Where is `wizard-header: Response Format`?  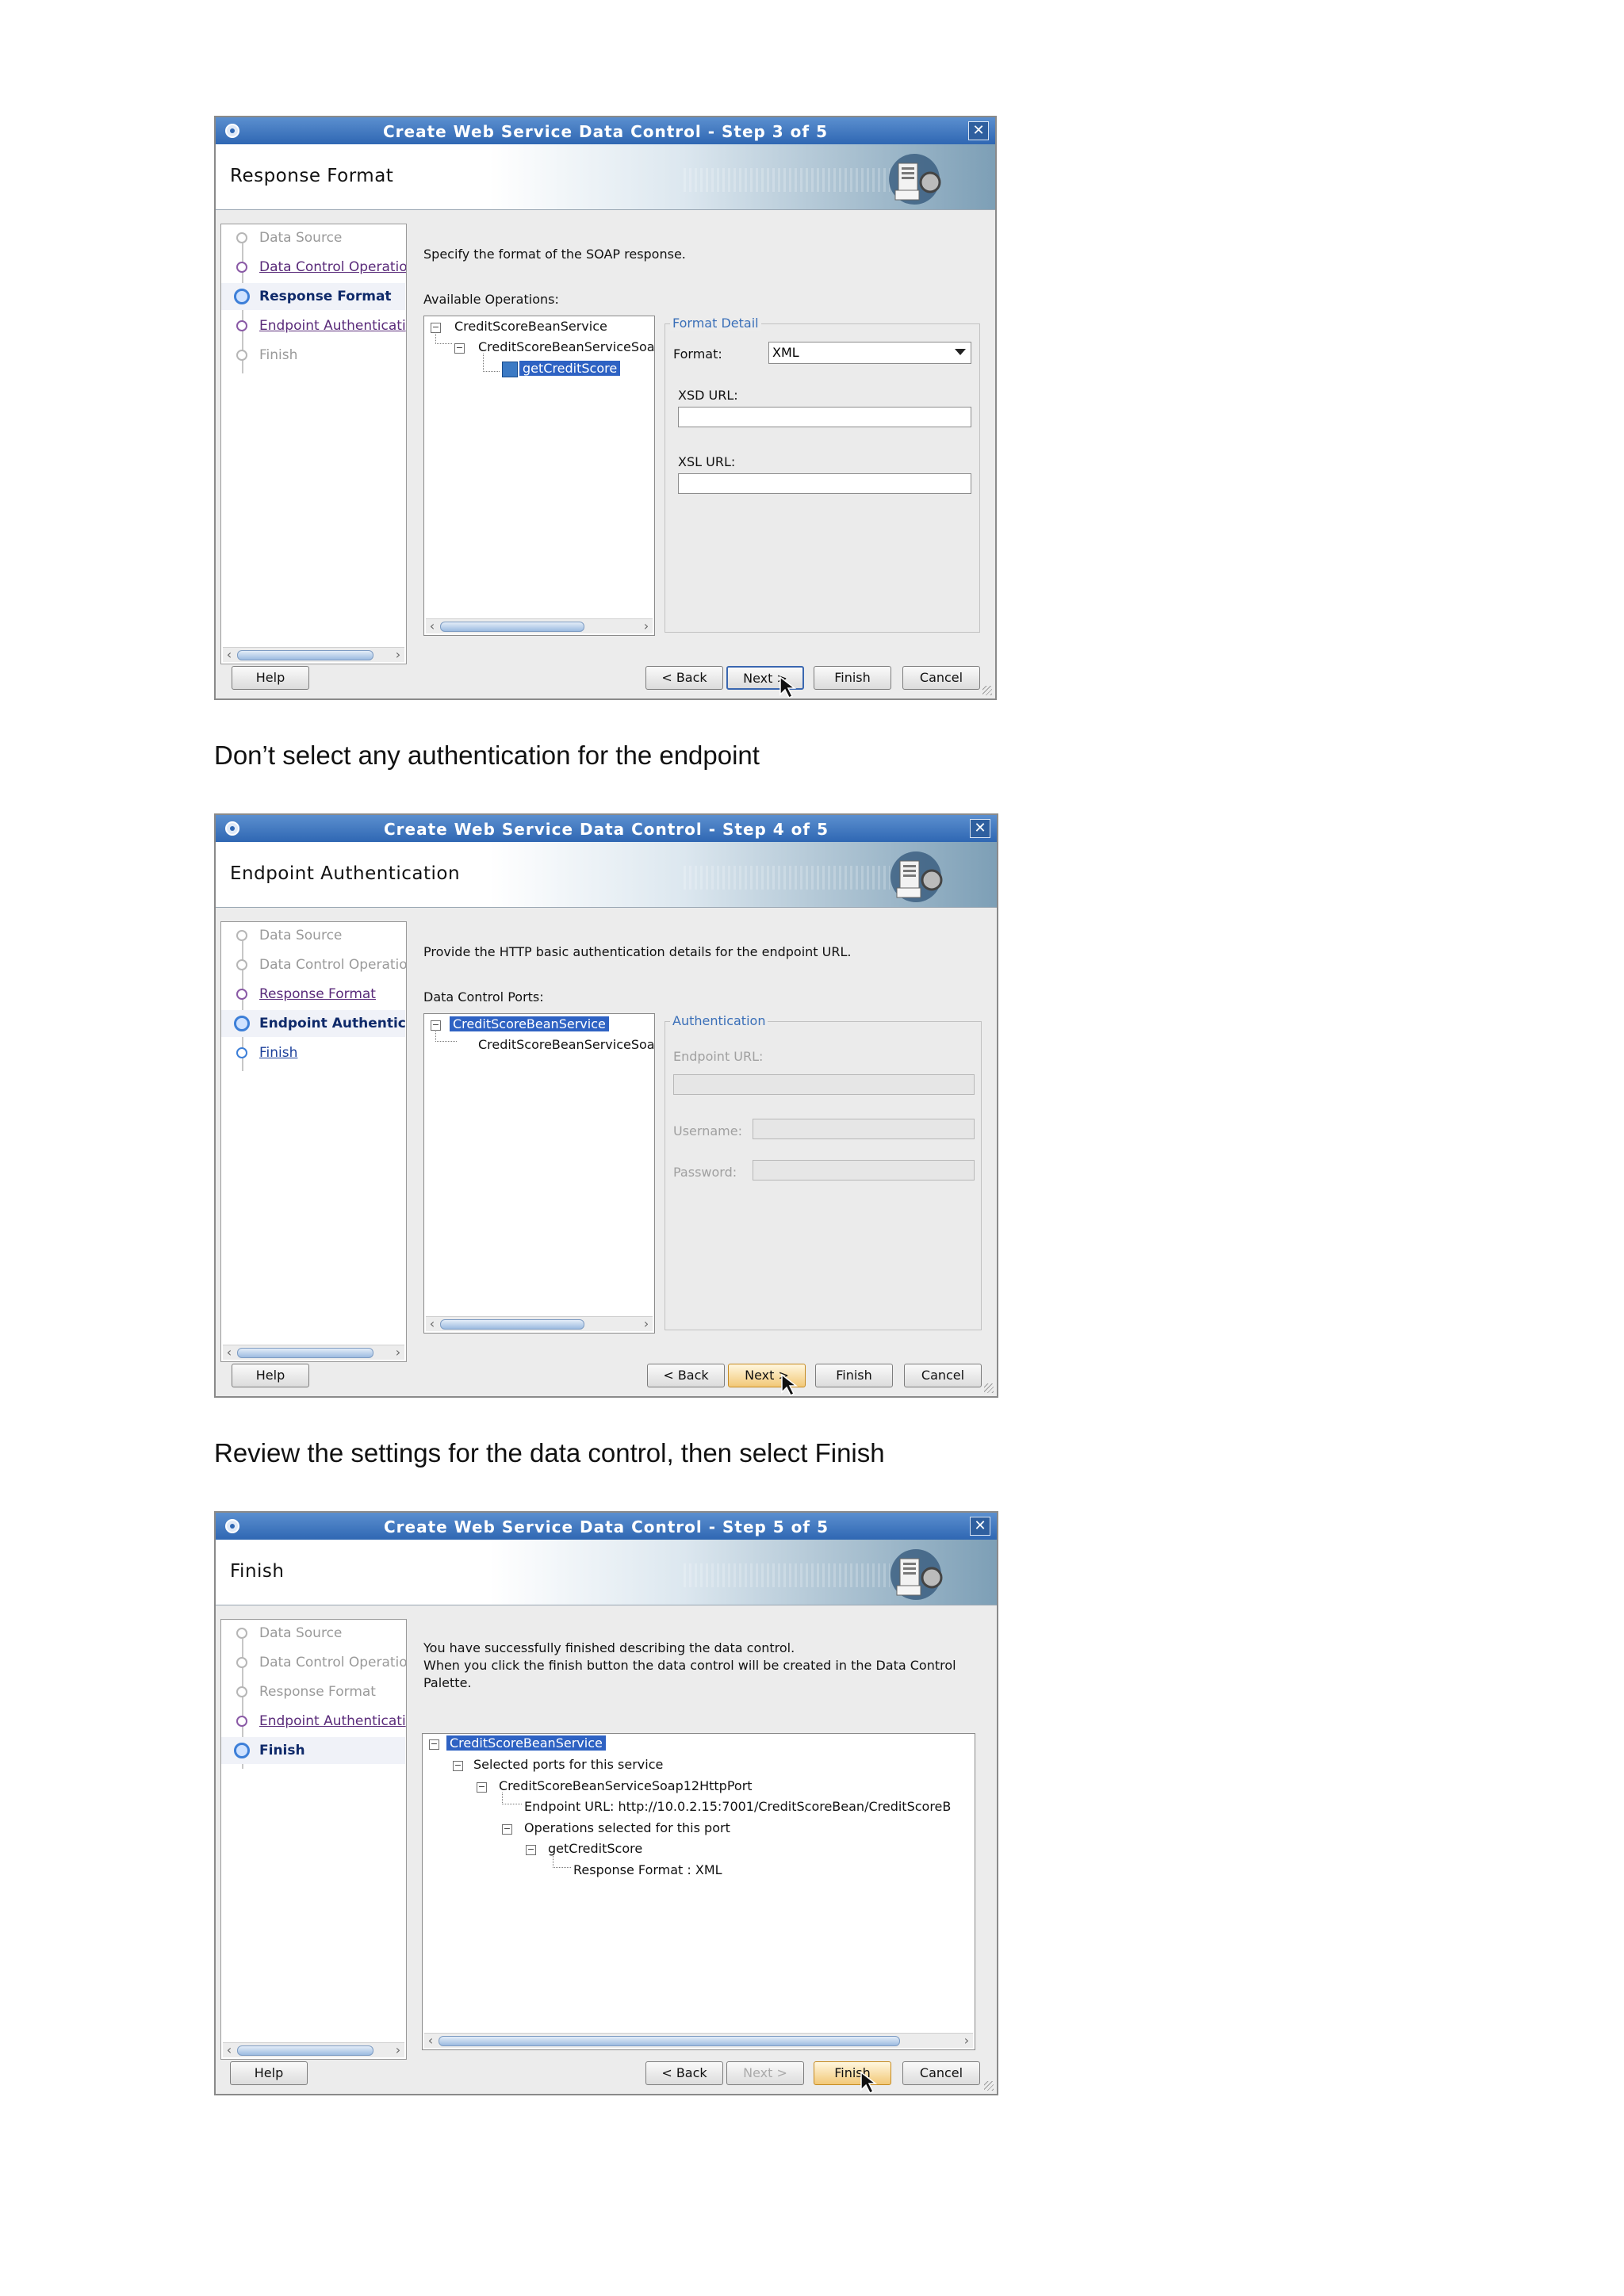 wizard-header: Response Format is located at coordinates (605, 177).